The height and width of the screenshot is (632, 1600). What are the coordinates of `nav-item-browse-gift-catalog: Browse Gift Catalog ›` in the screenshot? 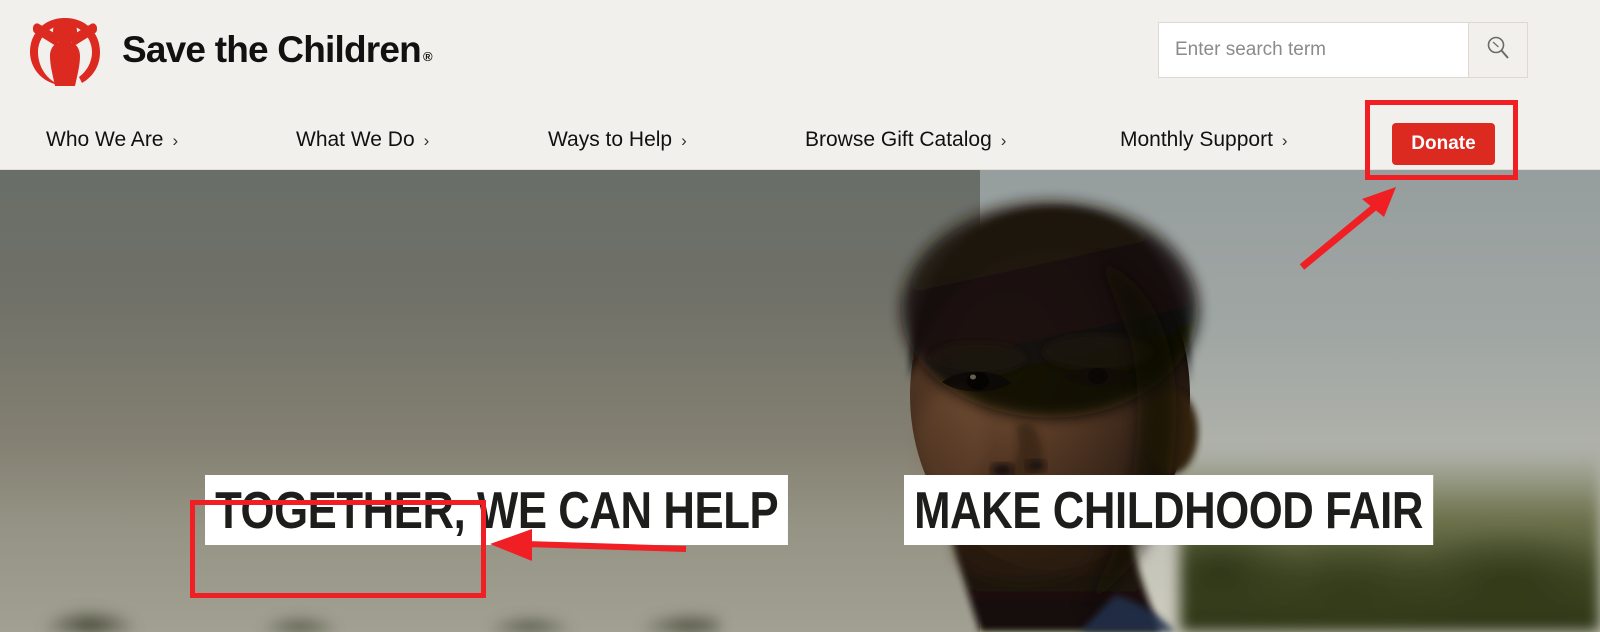 It's located at (905, 140).